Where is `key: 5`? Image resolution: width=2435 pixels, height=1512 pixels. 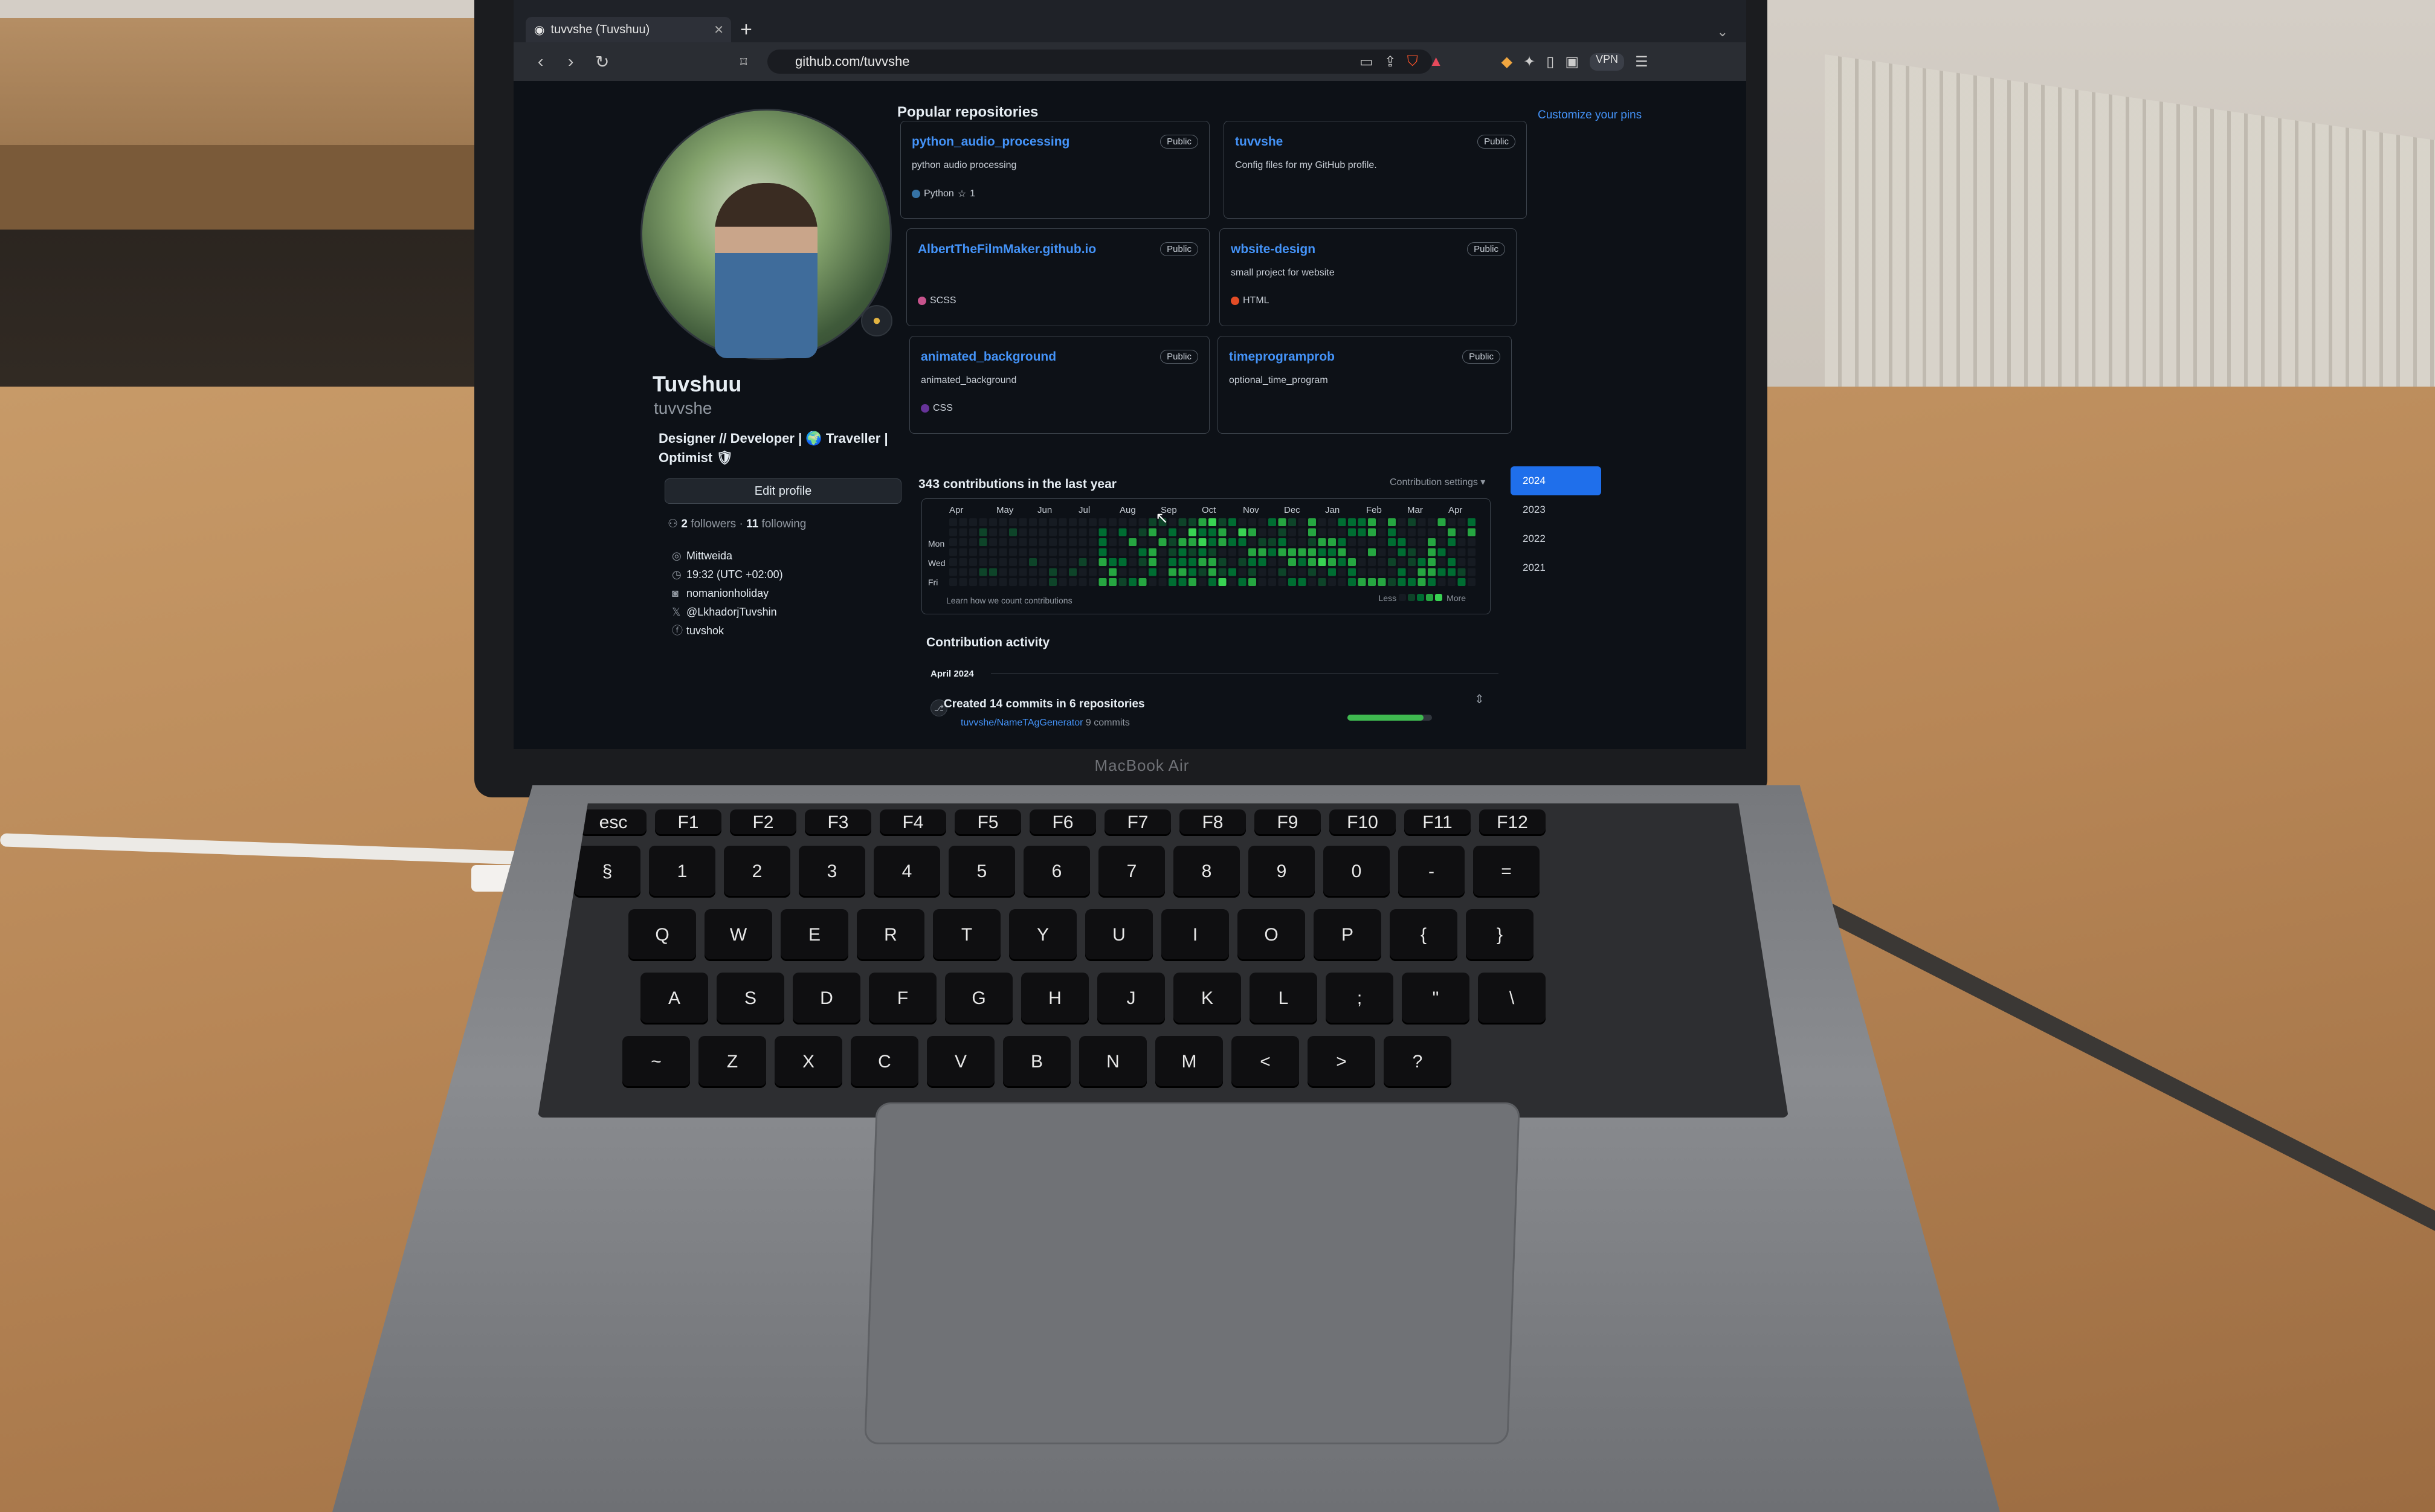 key: 5 is located at coordinates (982, 872).